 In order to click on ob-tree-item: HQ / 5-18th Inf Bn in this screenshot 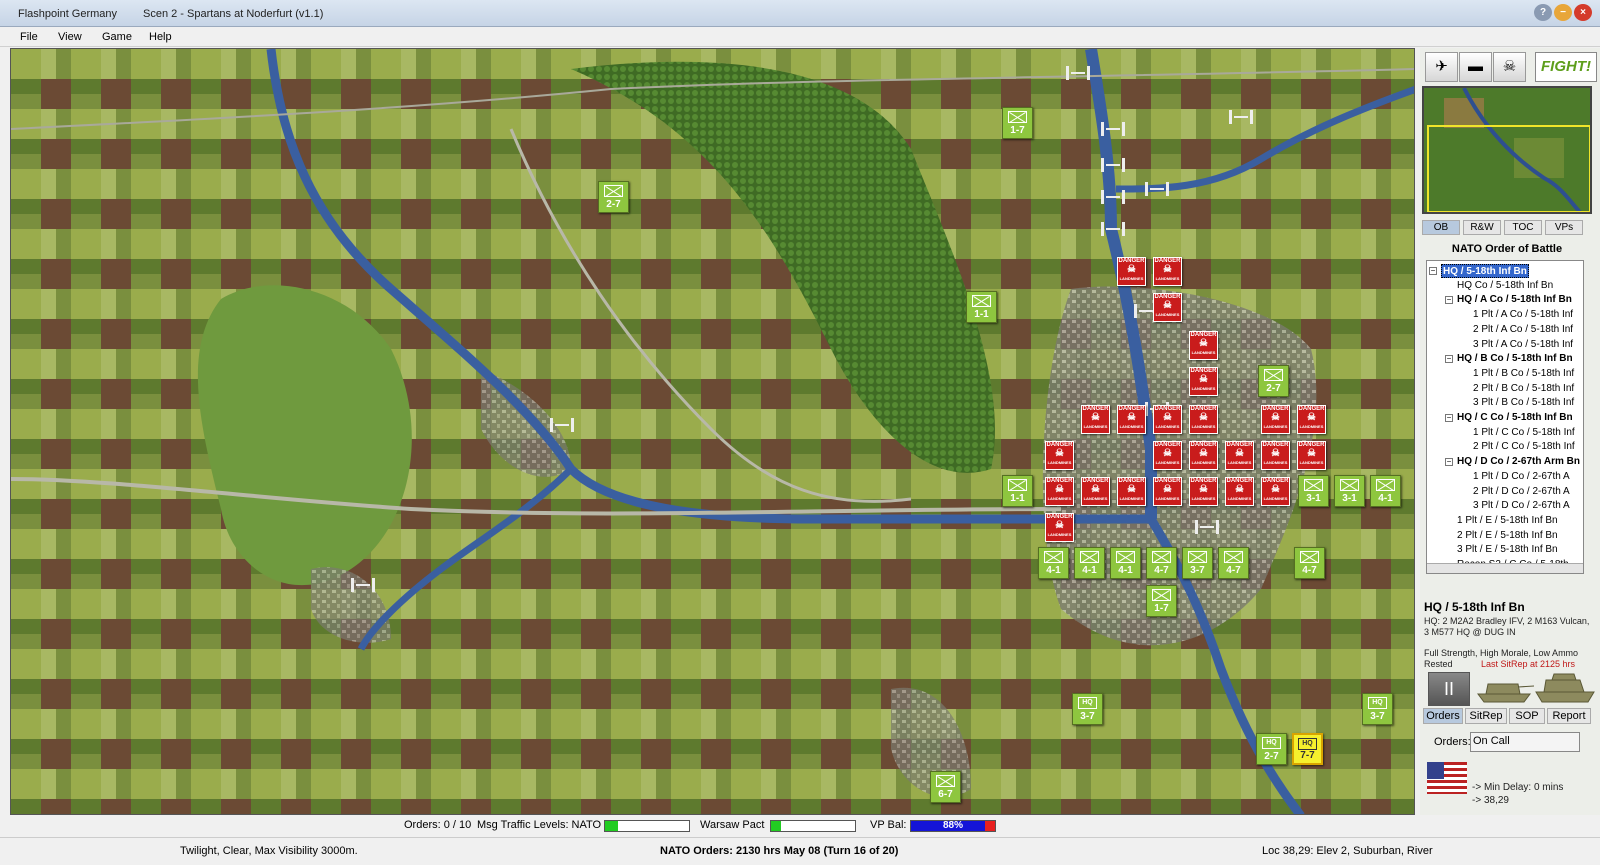, I will do `click(1485, 271)`.